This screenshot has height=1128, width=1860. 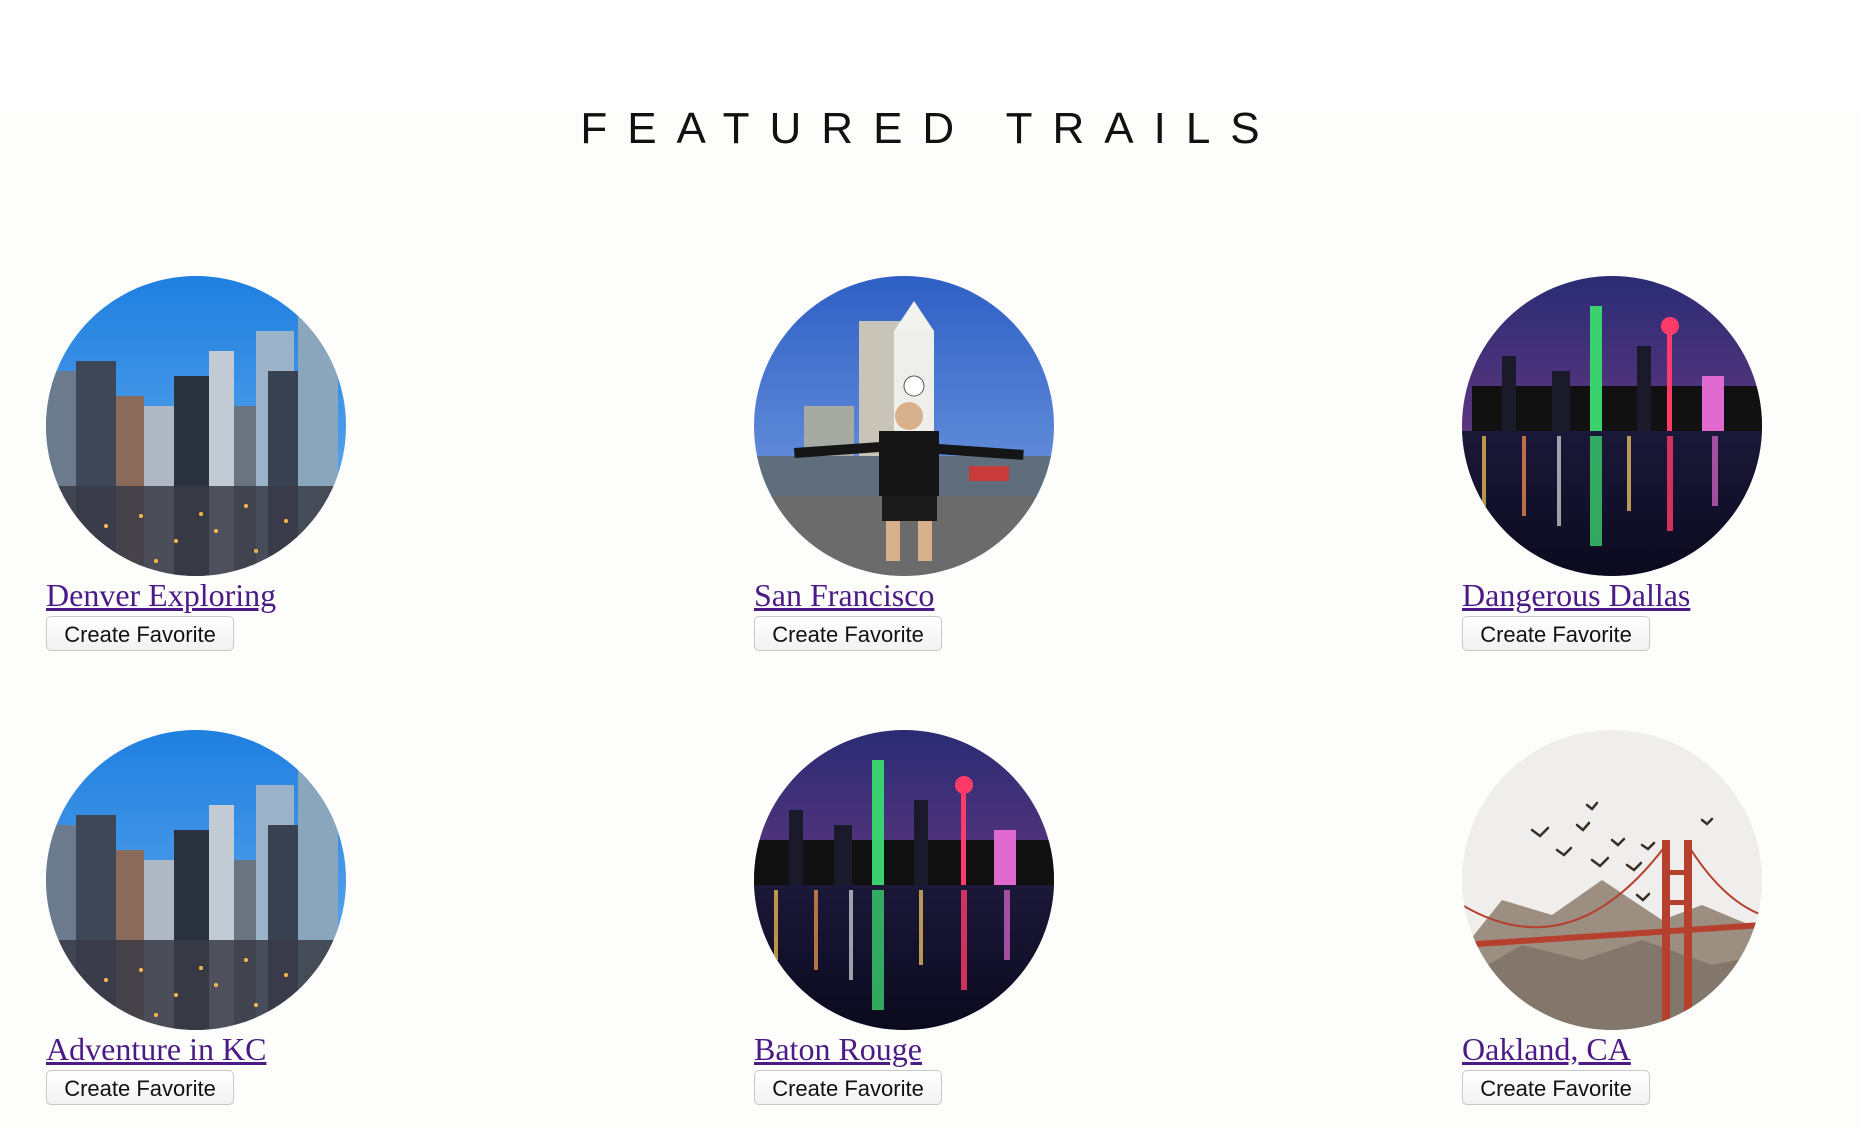 What do you see at coordinates (930, 56) in the screenshot?
I see `header-band` at bounding box center [930, 56].